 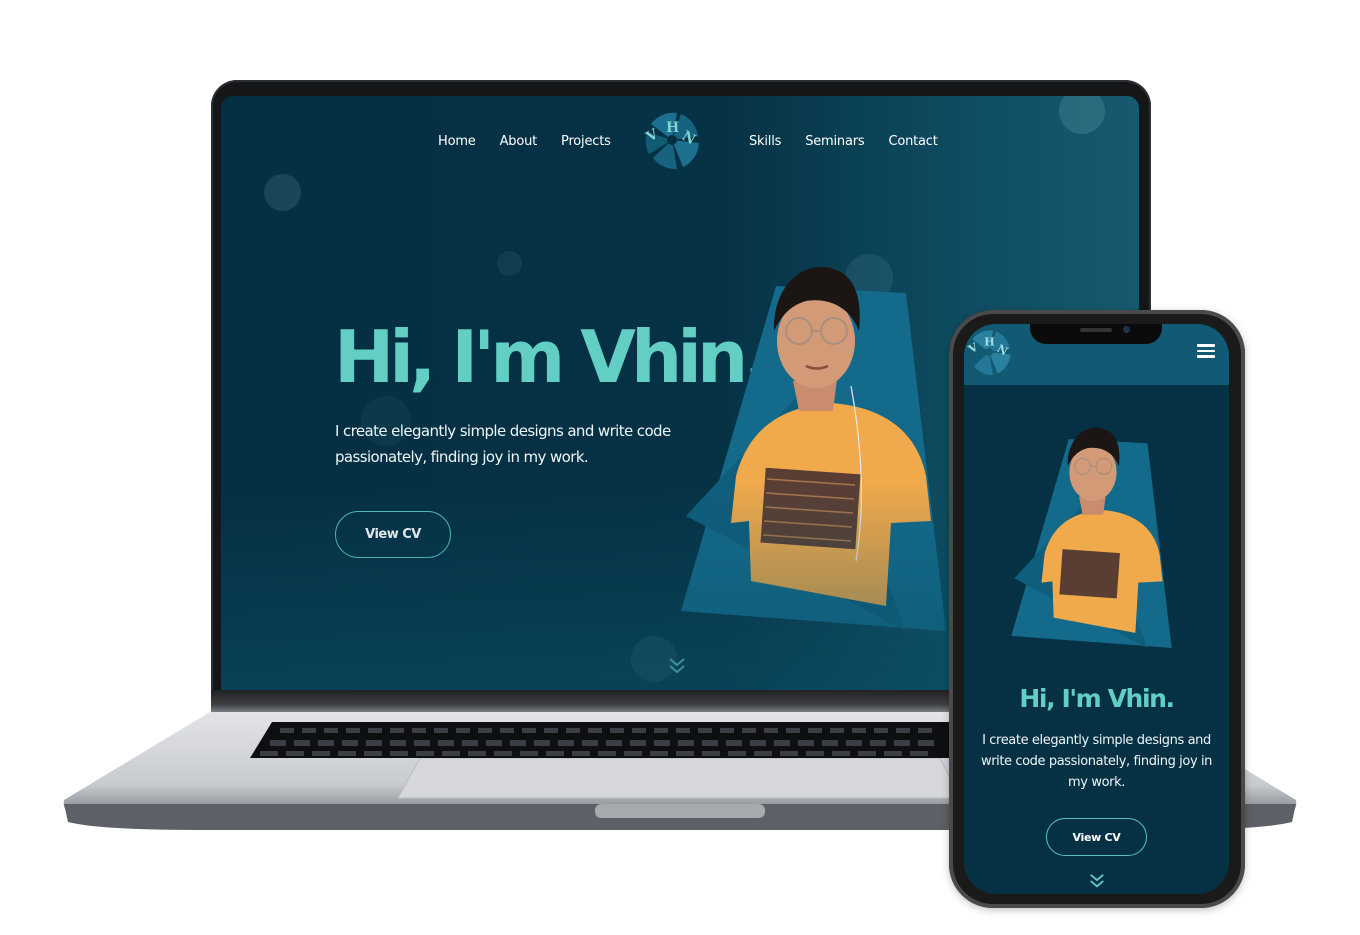 What do you see at coordinates (1002, 350) in the screenshot?
I see `mobile-logo-letter-n: N` at bounding box center [1002, 350].